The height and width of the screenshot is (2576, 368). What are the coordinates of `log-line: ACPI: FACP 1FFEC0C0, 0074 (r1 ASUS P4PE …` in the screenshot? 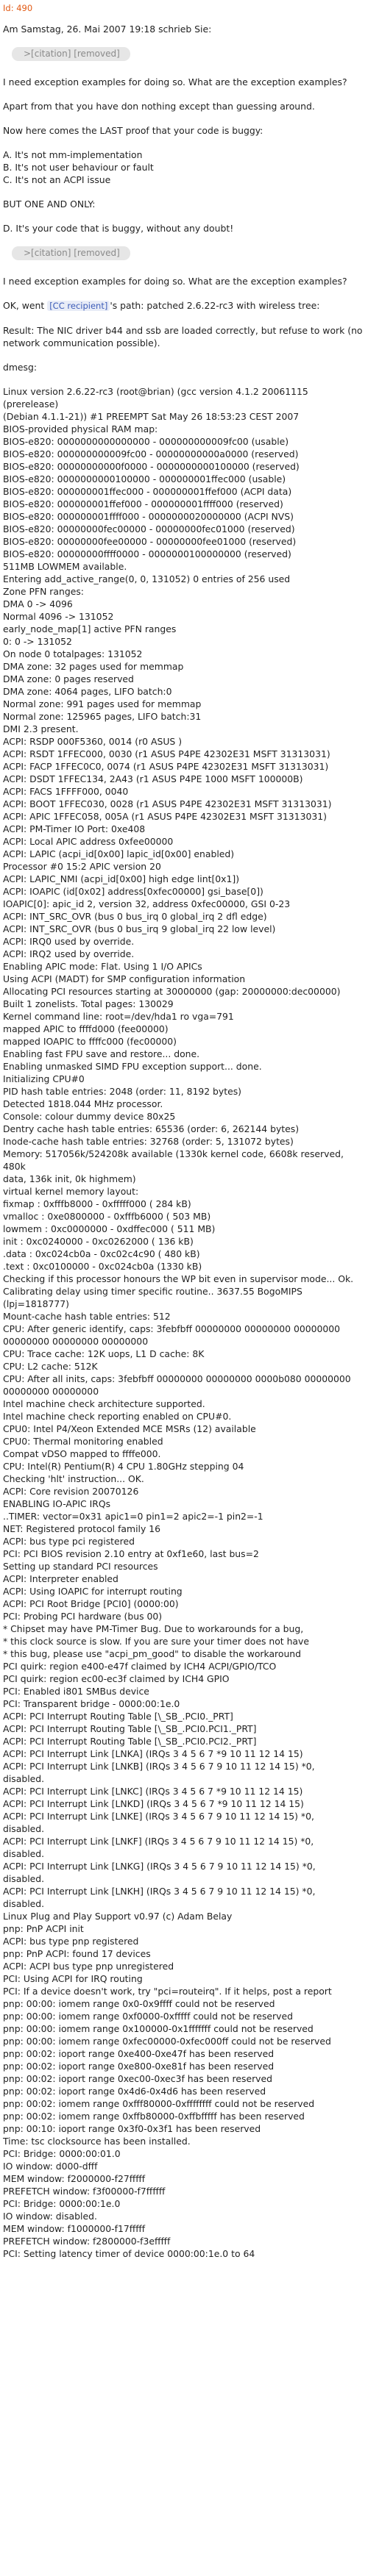 It's located at (166, 766).